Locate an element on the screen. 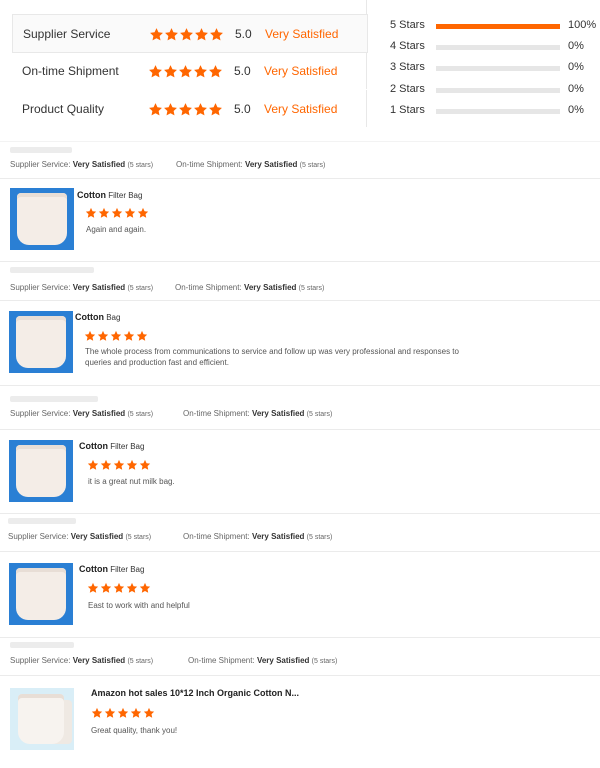 Image resolution: width=600 pixels, height=768 pixels. review-comment: East to work with and helpful is located at coordinates (139, 605).